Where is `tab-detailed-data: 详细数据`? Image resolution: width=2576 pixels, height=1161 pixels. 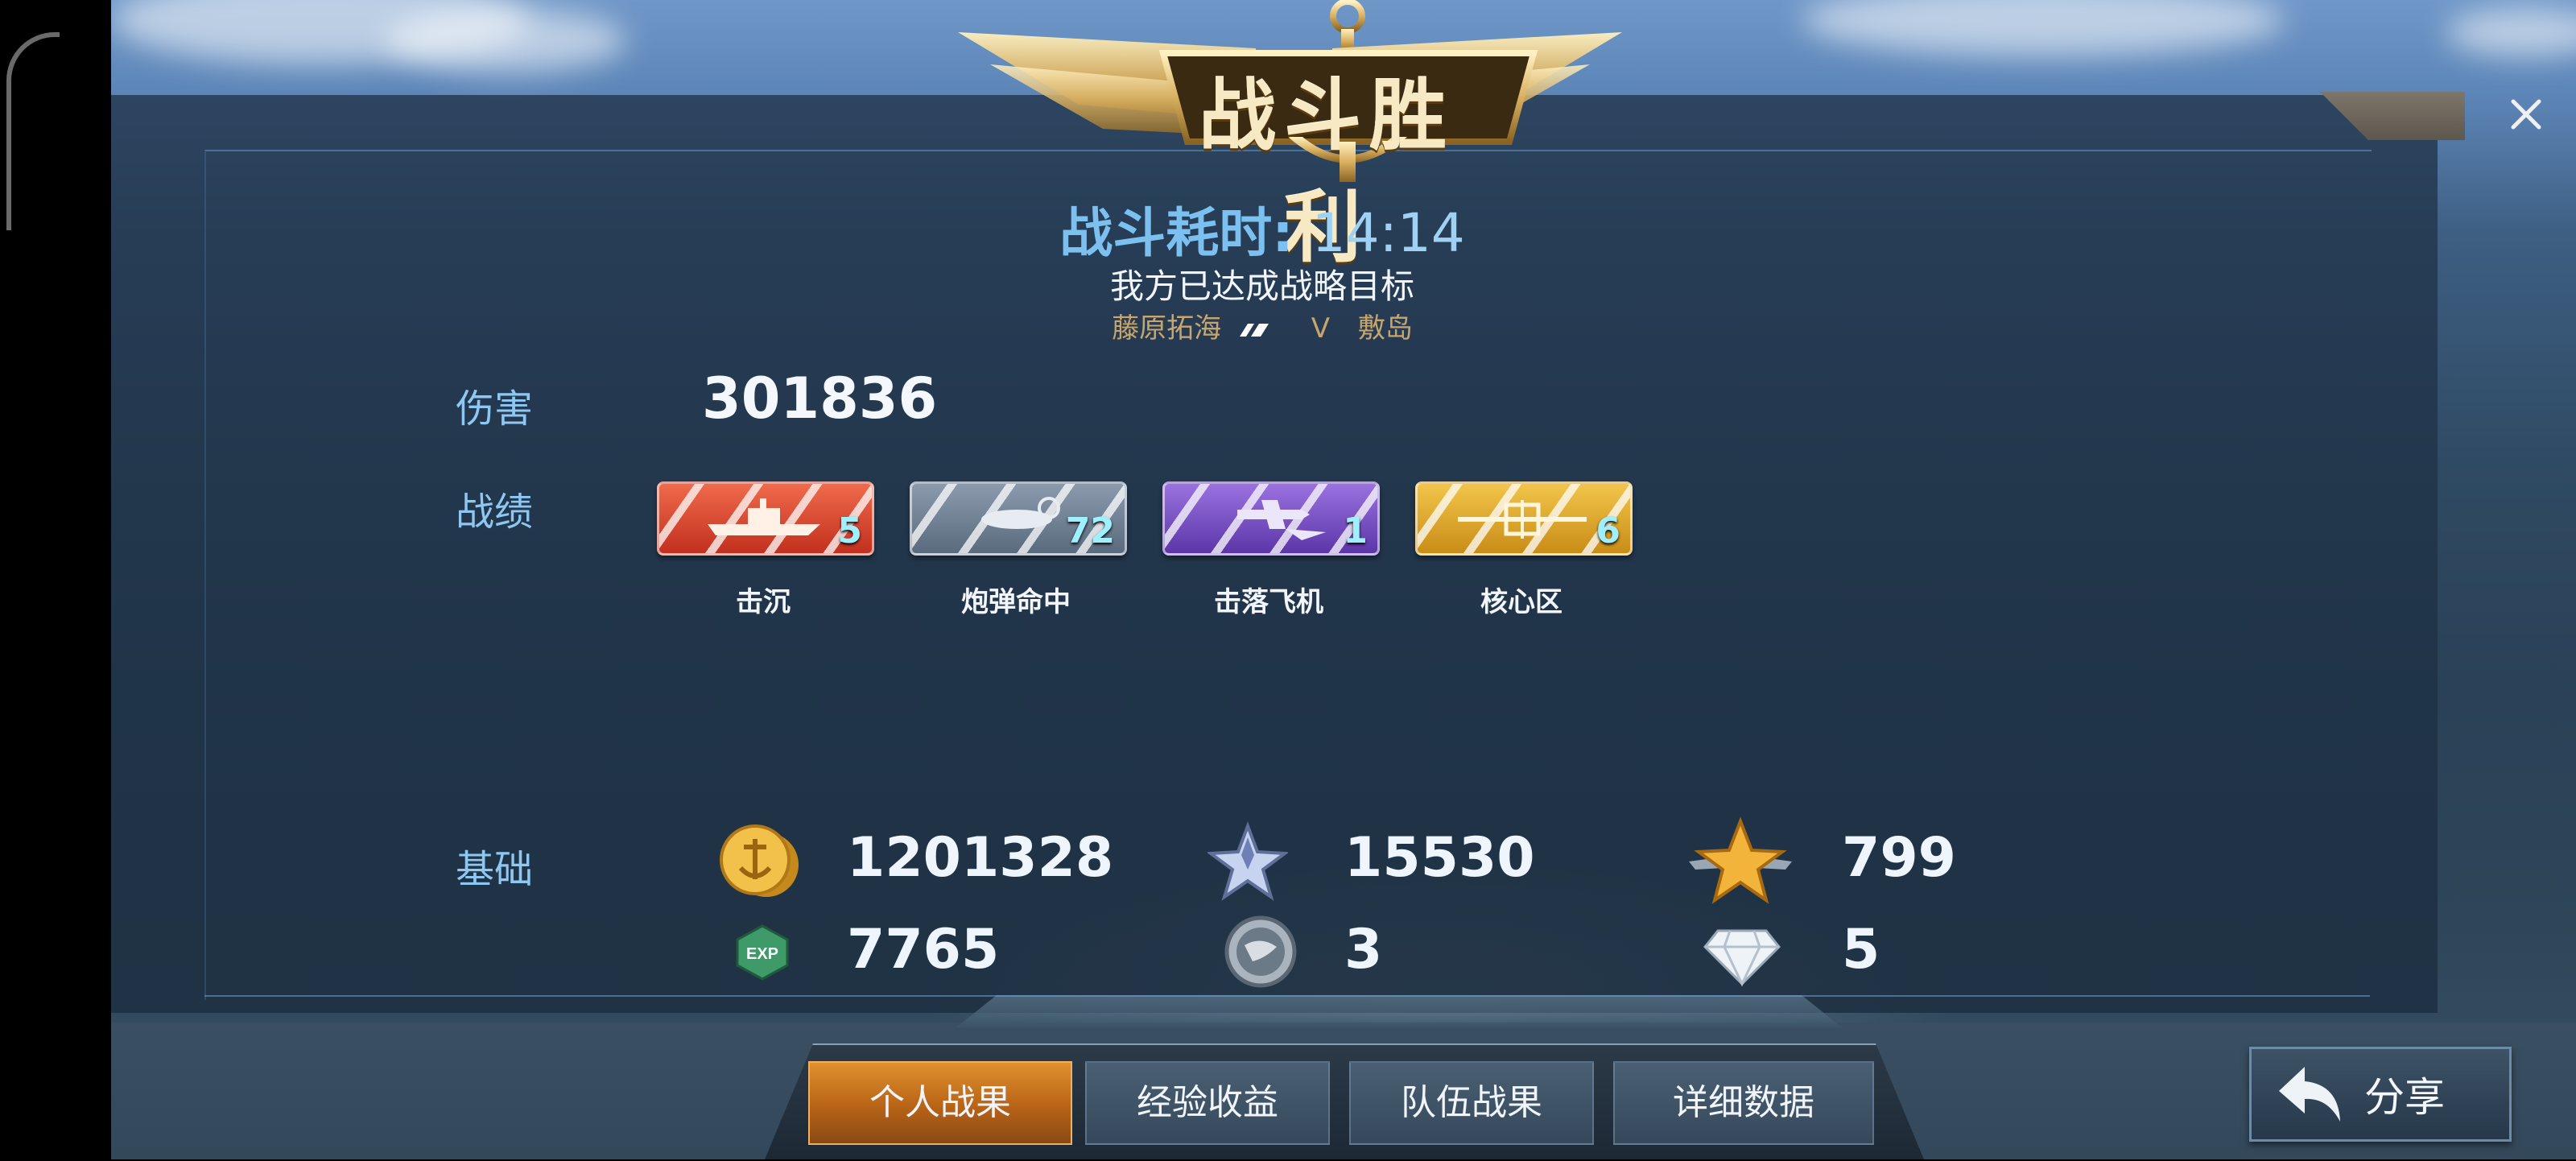 tab-detailed-data: 详细数据 is located at coordinates (1743, 1103).